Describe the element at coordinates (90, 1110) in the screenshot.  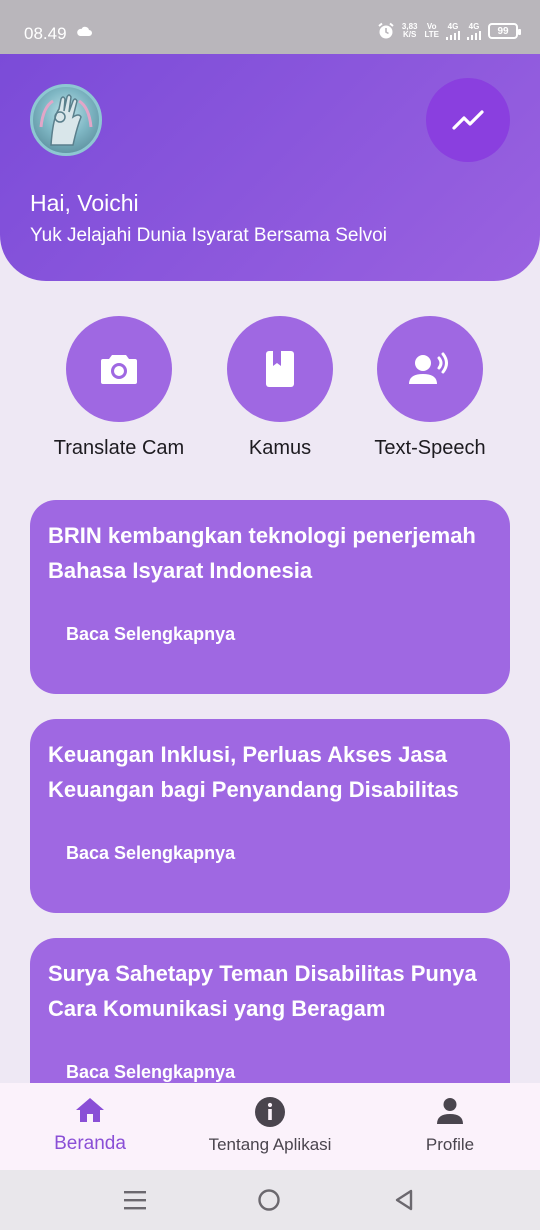
I see `home-icon` at that location.